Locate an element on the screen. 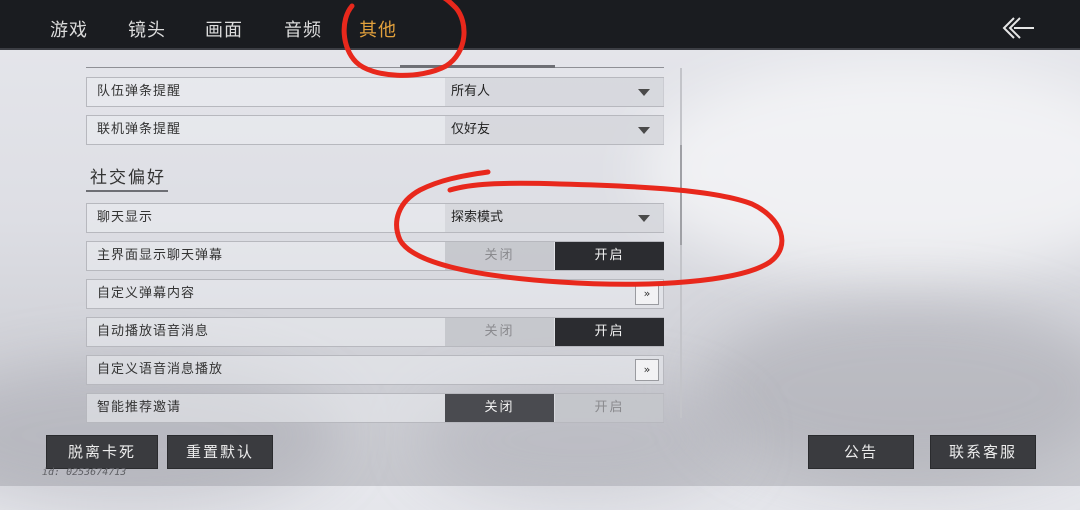  setting-row-auto-voice: 自动播放语音消息 关闭 开启 is located at coordinates (375, 332).